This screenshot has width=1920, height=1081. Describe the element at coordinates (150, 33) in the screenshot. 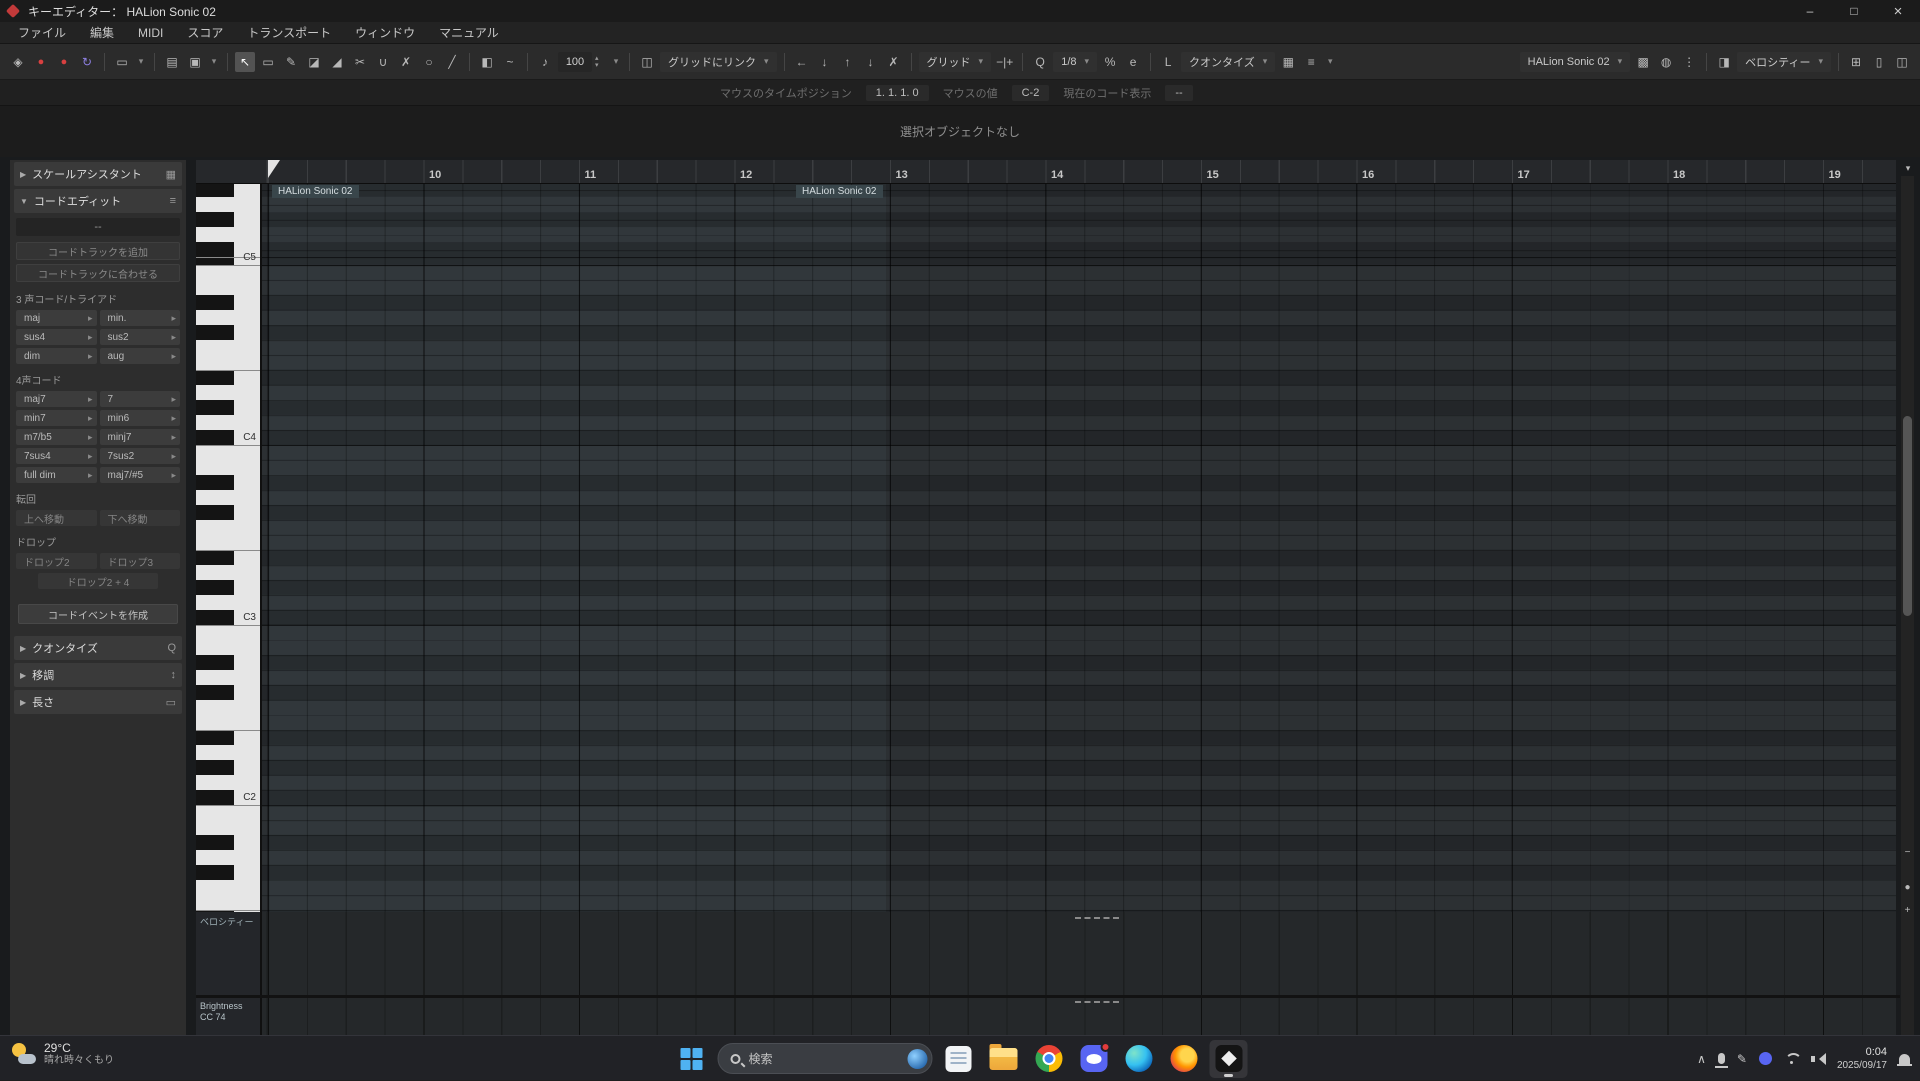

I see `menu-item: MIDI` at that location.